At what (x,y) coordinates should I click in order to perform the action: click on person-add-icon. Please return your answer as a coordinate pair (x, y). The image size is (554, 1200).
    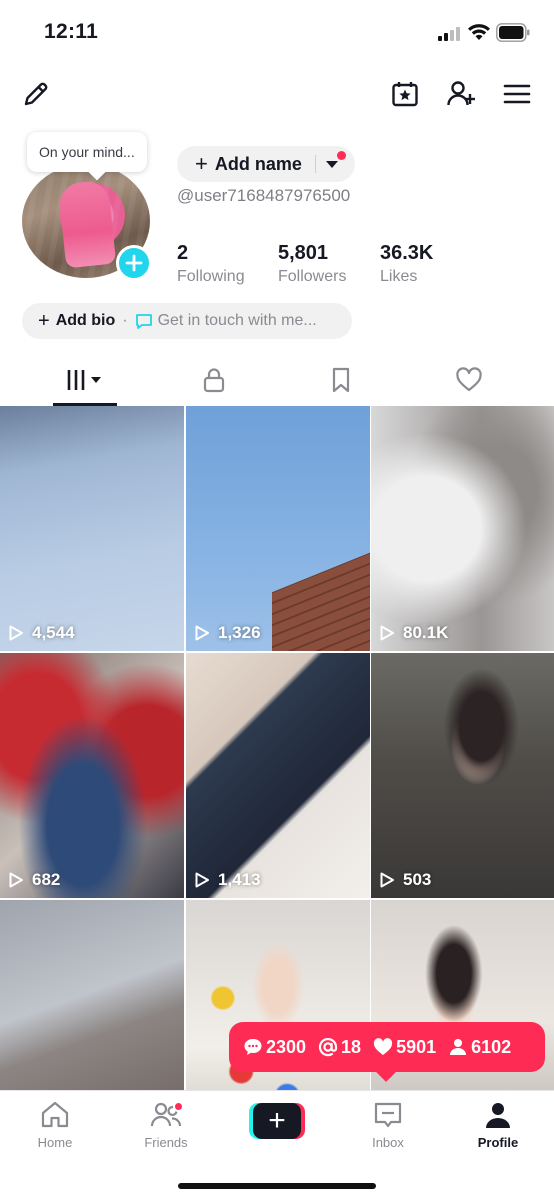
    Looking at the image, I should click on (461, 93).